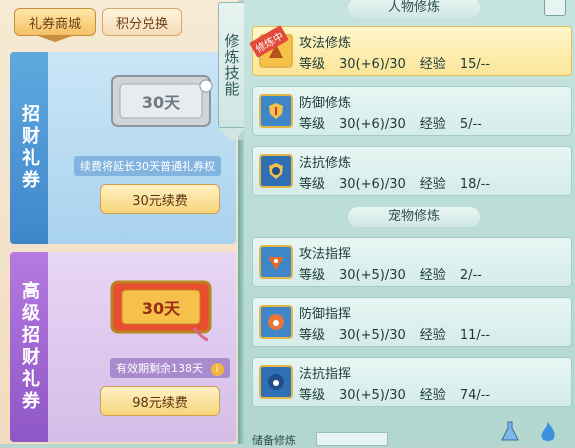 The image size is (575, 448). Describe the element at coordinates (55, 39) in the screenshot. I see `tab-active-indicator` at that location.